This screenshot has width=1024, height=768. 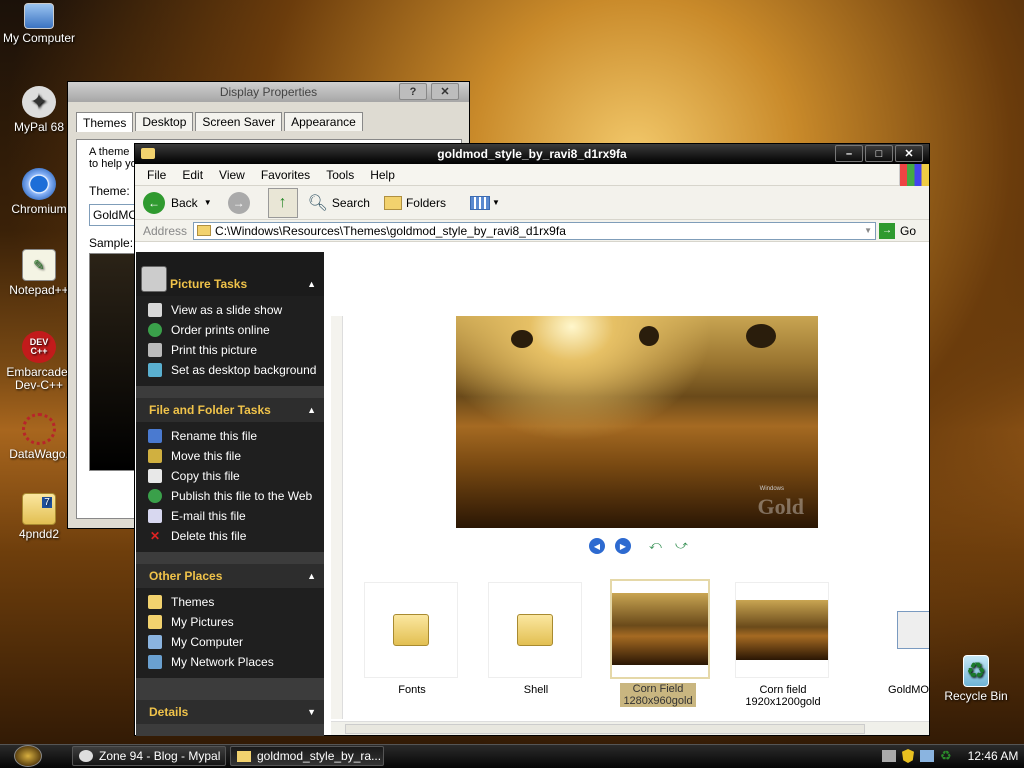 I want to click on task-email: E-mail this file, so click(x=236, y=516).